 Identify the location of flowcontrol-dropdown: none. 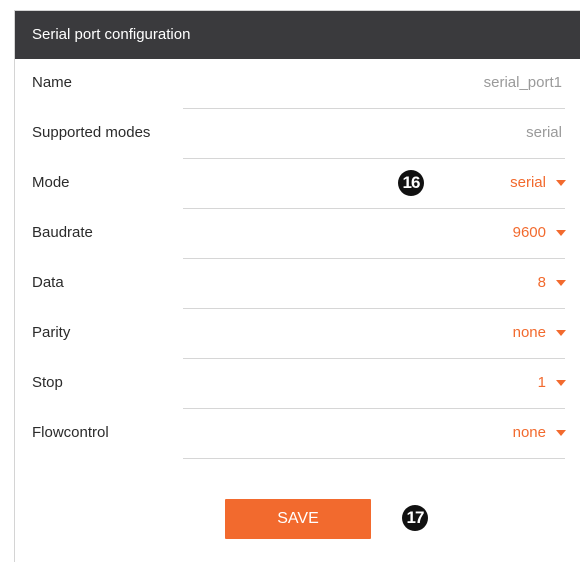
(537, 432).